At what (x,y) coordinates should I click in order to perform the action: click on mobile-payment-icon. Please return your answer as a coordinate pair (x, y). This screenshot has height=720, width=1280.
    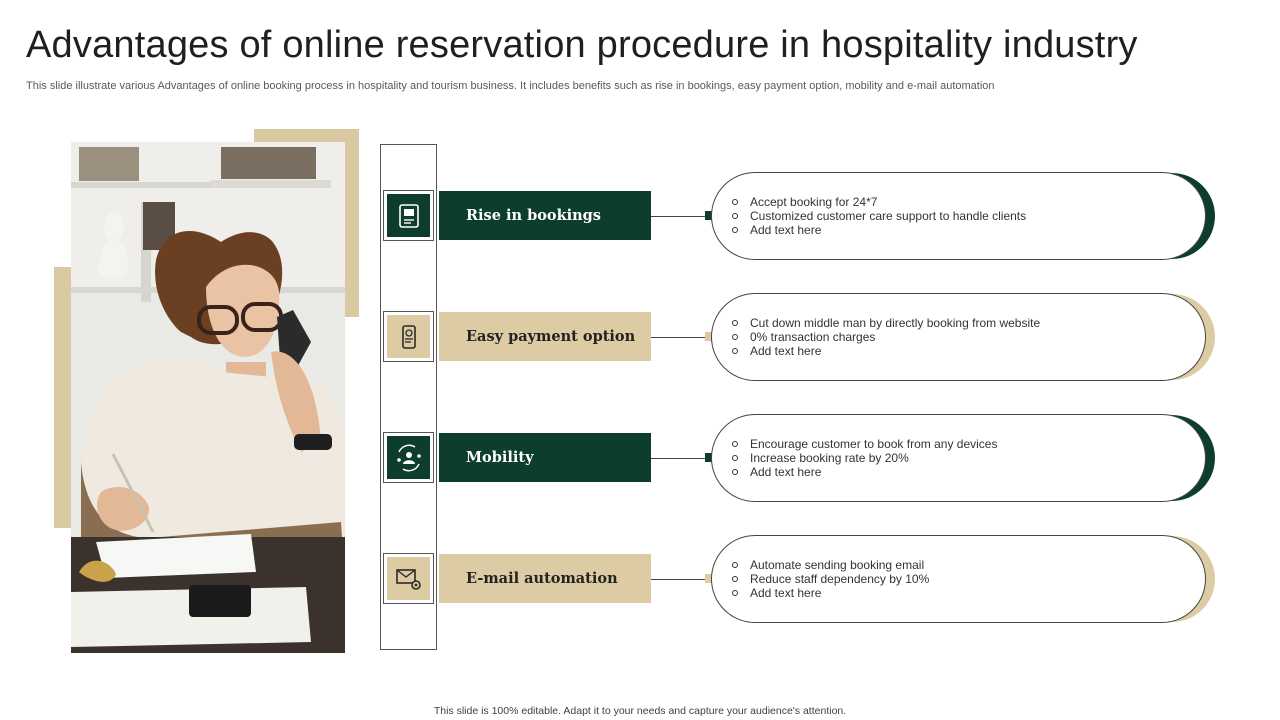
    Looking at the image, I should click on (408, 336).